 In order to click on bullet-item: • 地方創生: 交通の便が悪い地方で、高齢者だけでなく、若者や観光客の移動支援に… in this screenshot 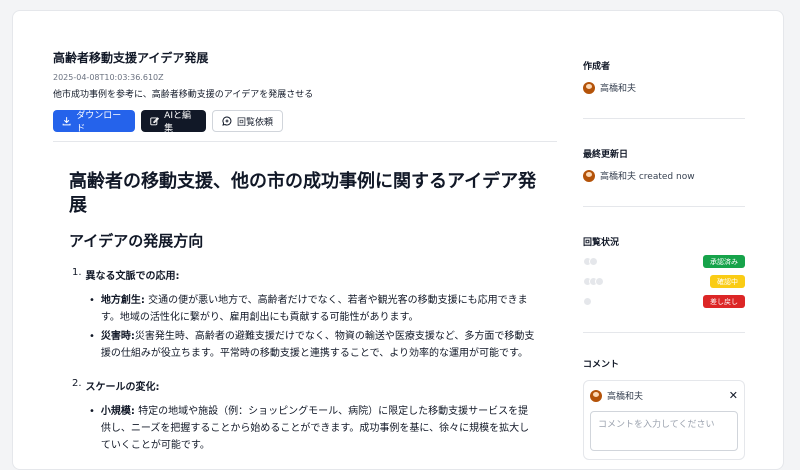, I will do `click(313, 309)`.